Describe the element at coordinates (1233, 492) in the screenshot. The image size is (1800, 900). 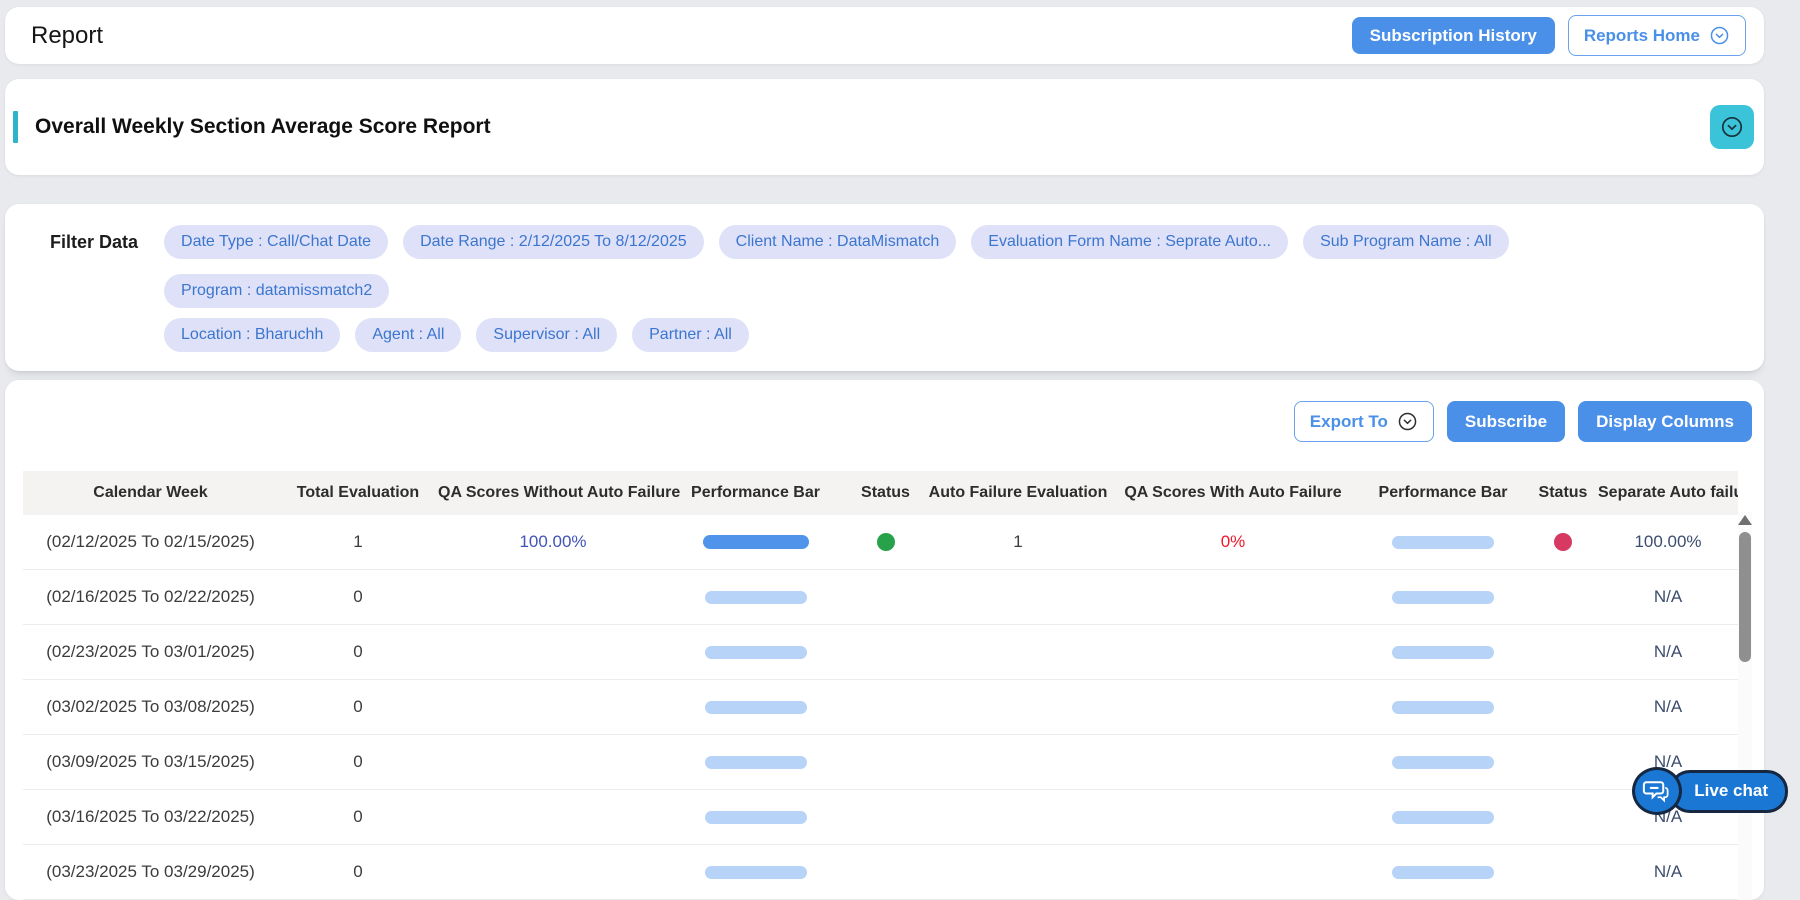
I see `column-header: QA Scores With Auto Failure` at that location.